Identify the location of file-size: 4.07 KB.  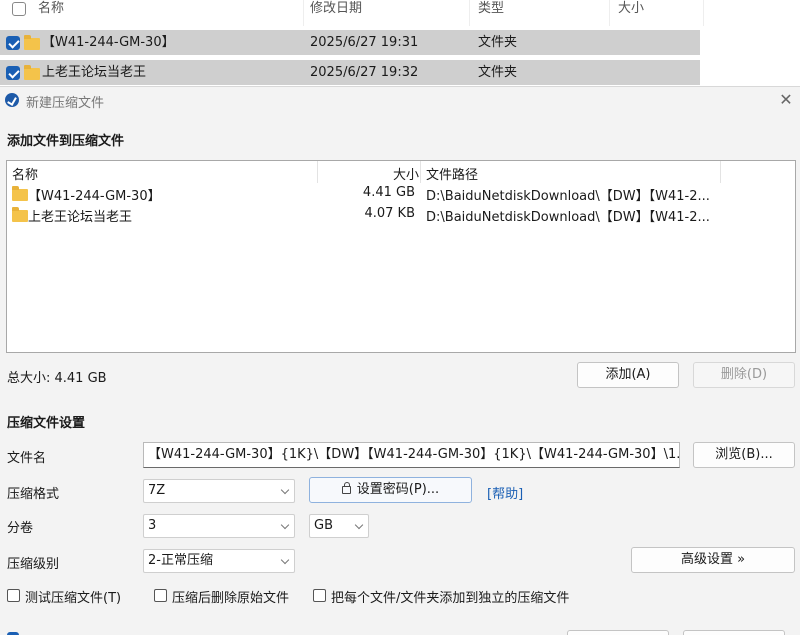
(389, 213).